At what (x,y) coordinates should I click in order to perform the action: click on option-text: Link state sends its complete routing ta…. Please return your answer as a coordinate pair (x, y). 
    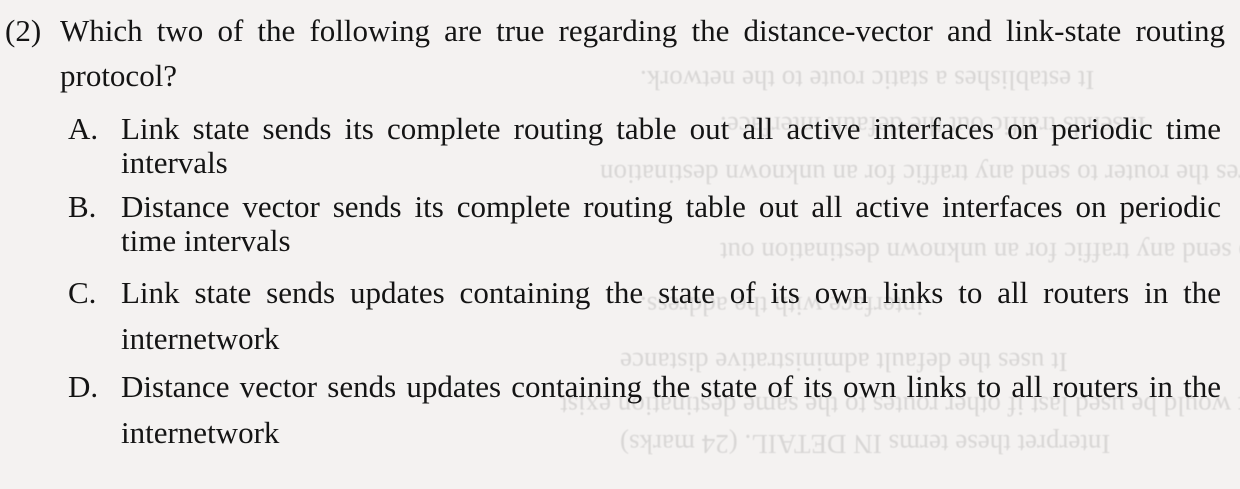
    Looking at the image, I should click on (671, 145).